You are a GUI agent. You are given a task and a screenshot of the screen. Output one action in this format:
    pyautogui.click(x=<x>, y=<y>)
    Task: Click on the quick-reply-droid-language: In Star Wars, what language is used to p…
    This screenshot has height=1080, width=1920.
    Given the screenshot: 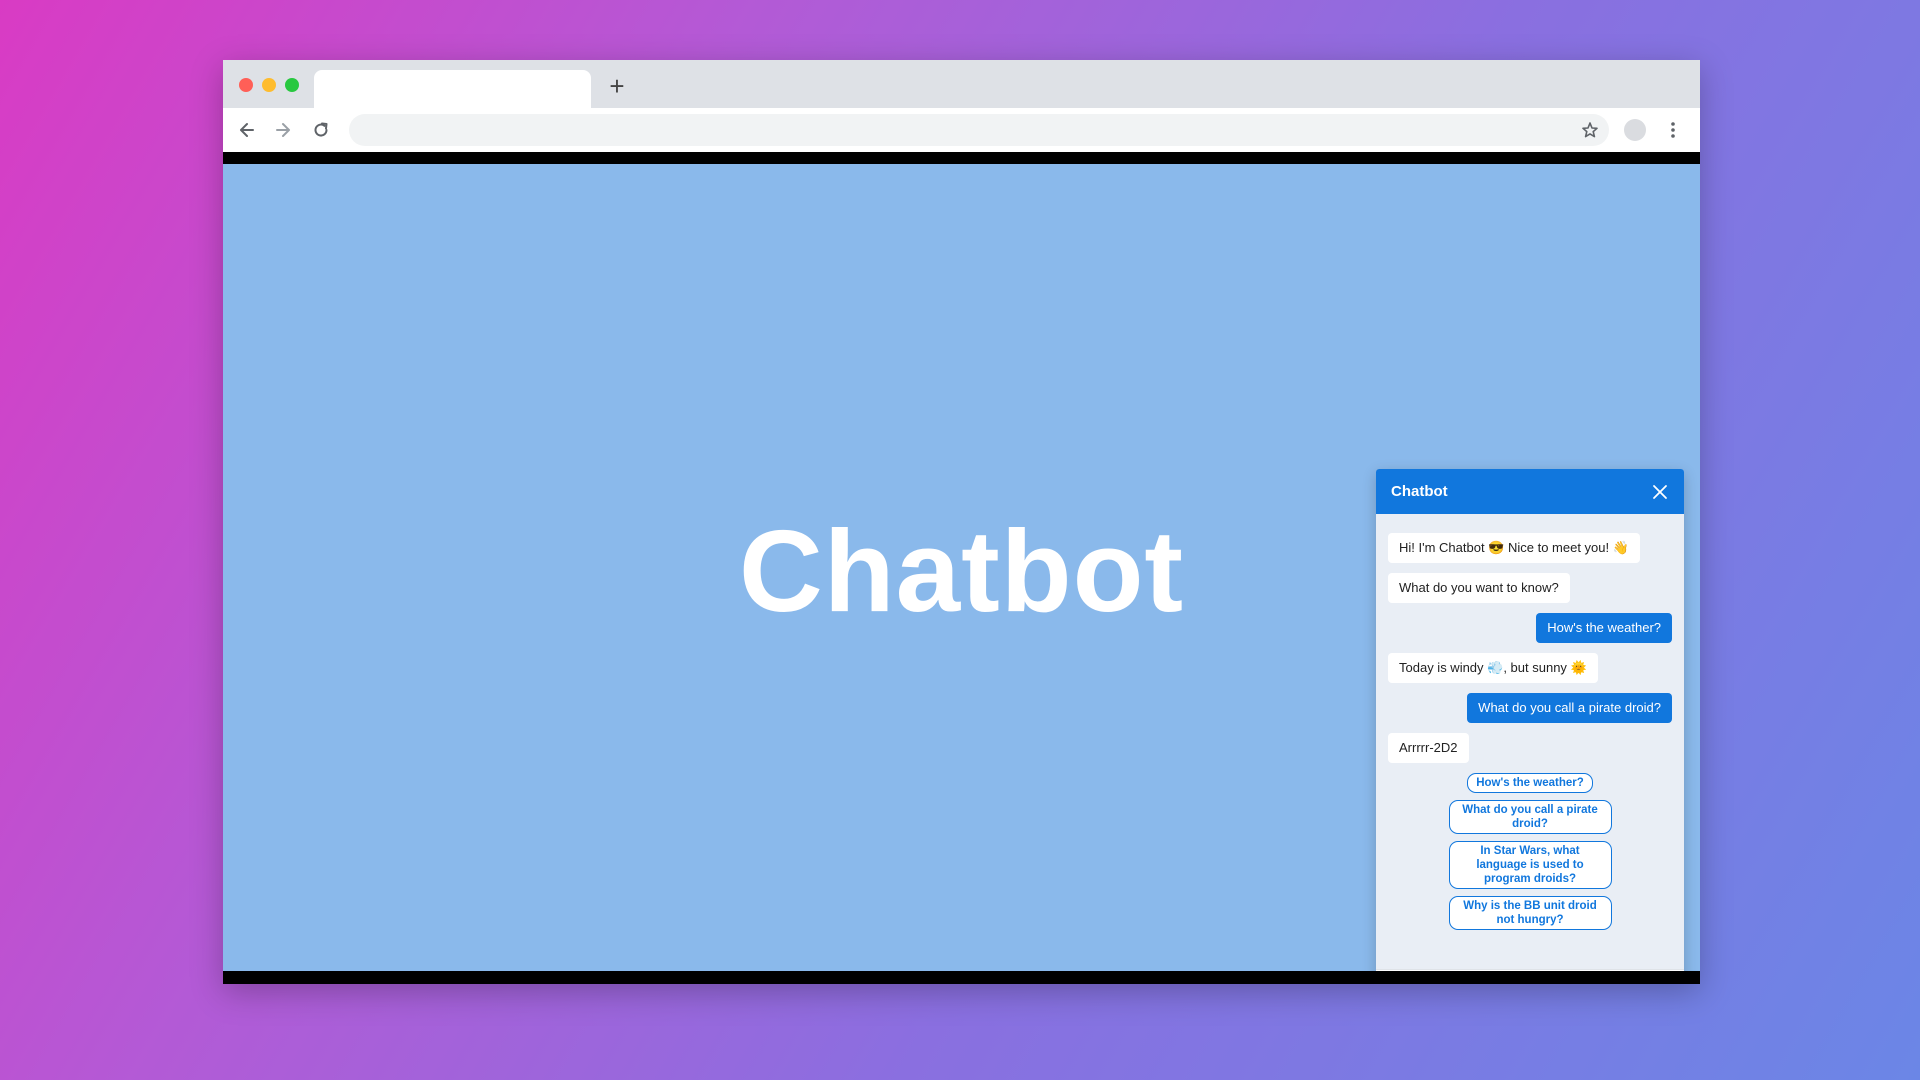 What is the action you would take?
    pyautogui.click(x=1530, y=865)
    